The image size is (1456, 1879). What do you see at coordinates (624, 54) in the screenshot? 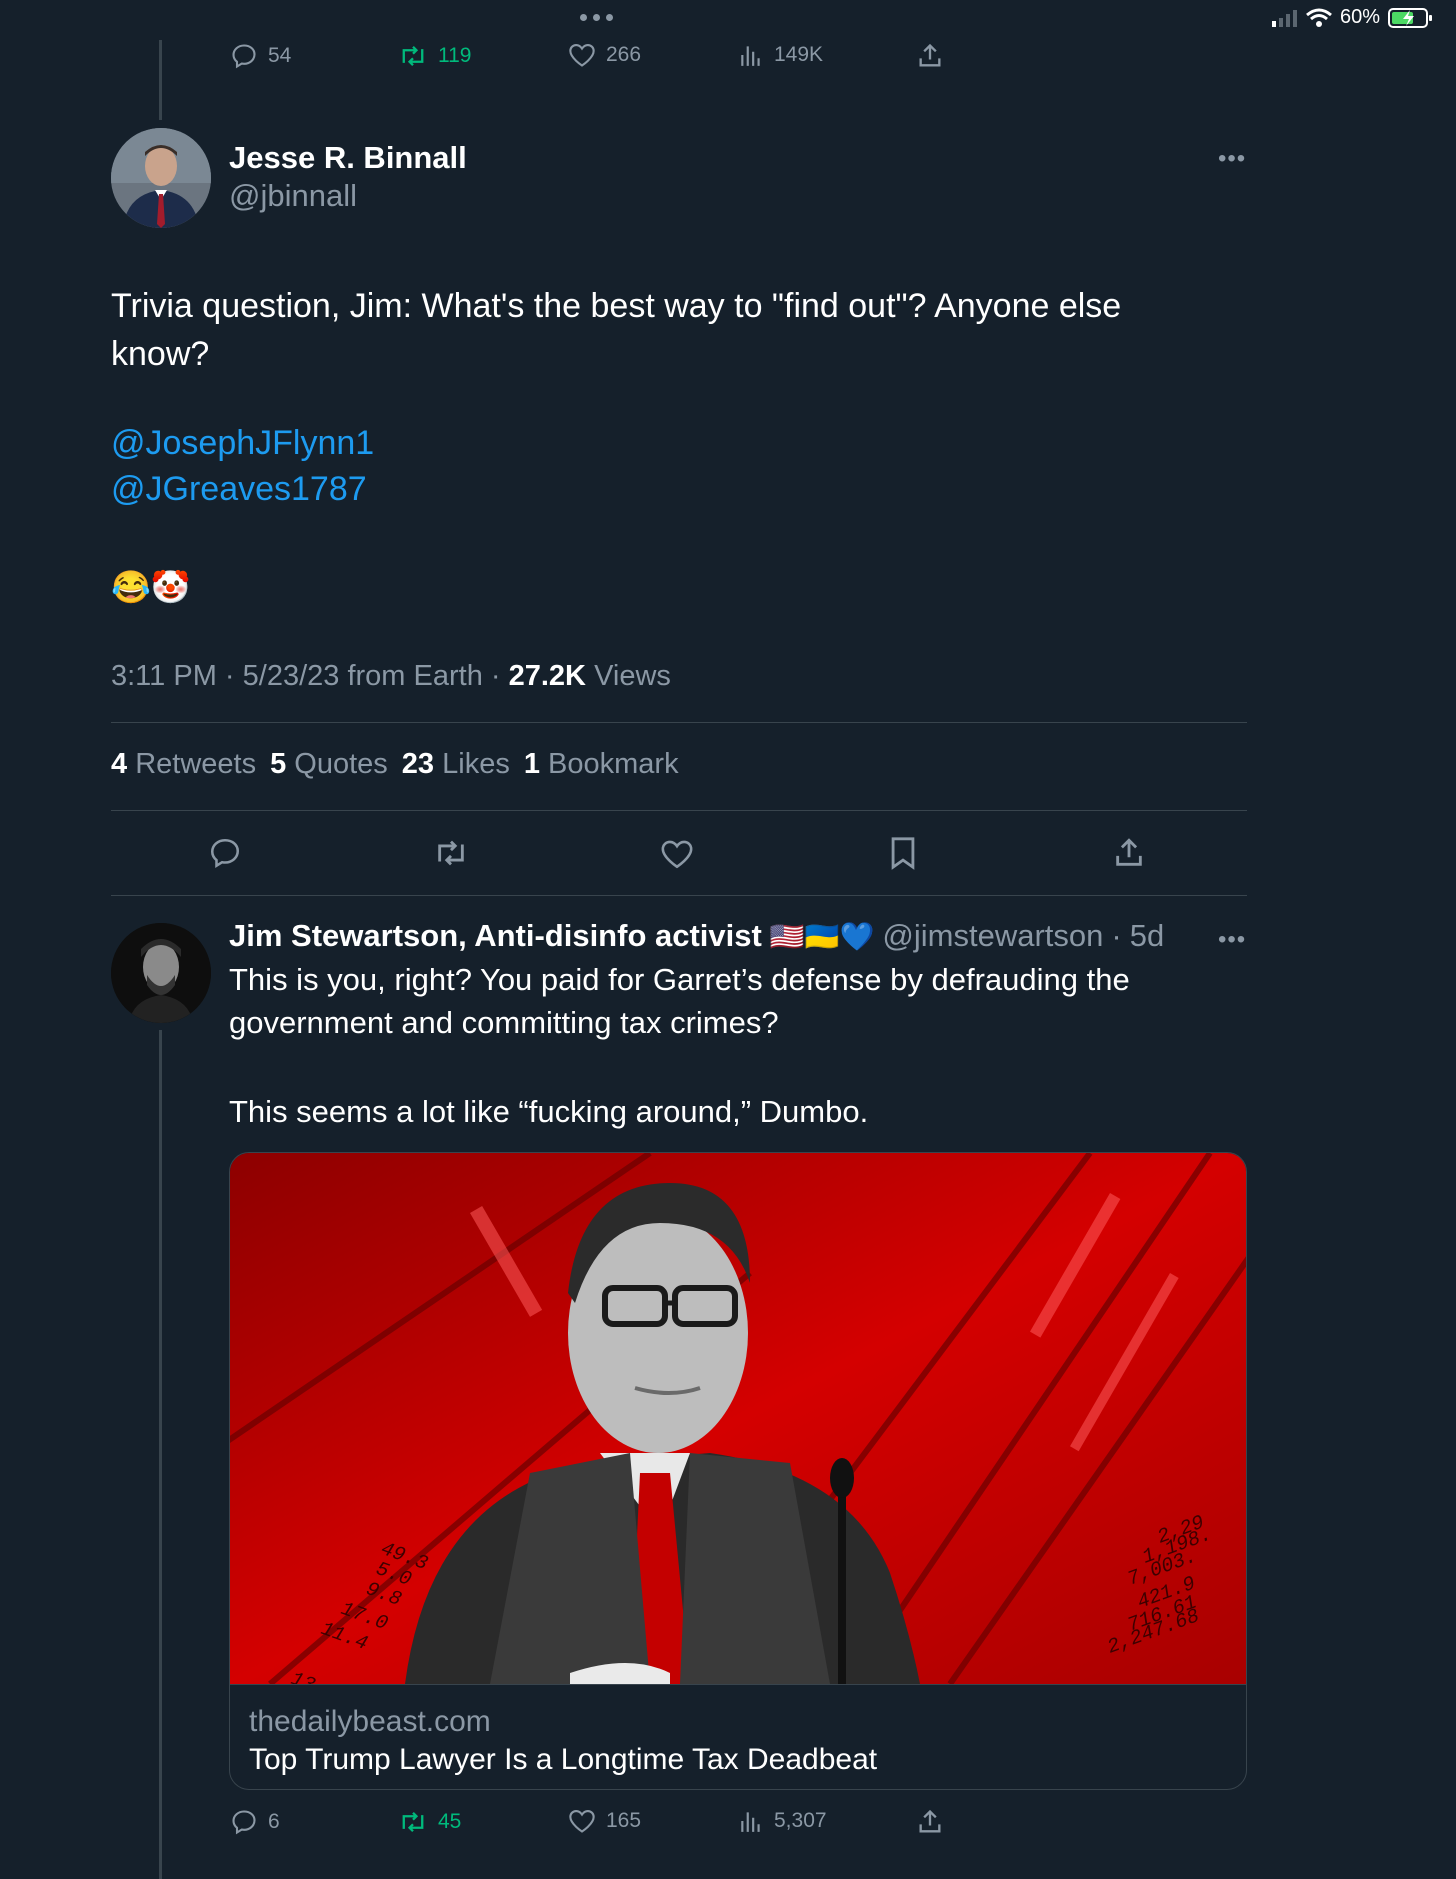
I see `like-count-top: 266` at bounding box center [624, 54].